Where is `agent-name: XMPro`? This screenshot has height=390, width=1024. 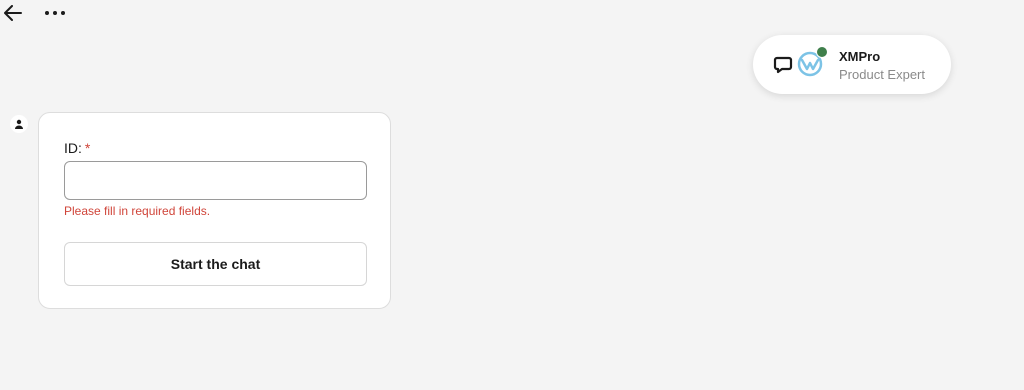
agent-name: XMPro is located at coordinates (860, 56).